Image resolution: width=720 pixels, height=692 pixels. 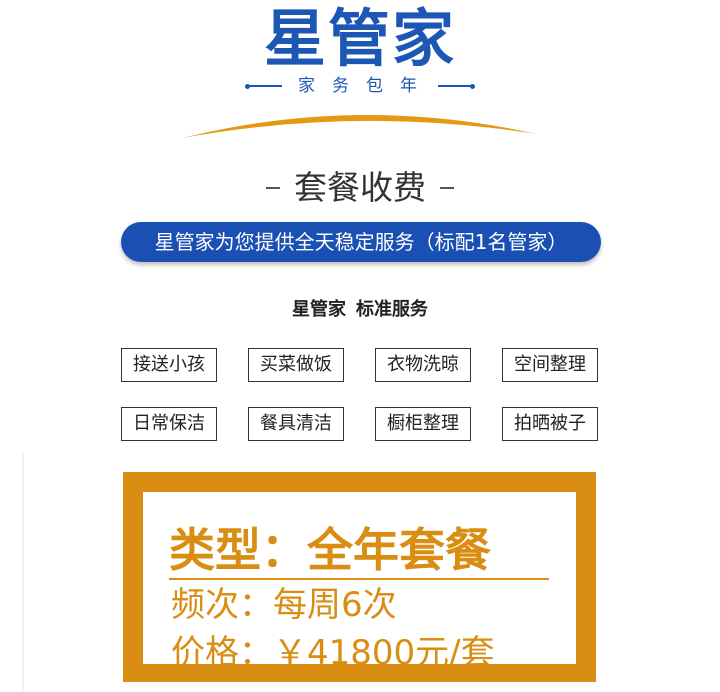 I want to click on swoosh-decoration, so click(x=359, y=126).